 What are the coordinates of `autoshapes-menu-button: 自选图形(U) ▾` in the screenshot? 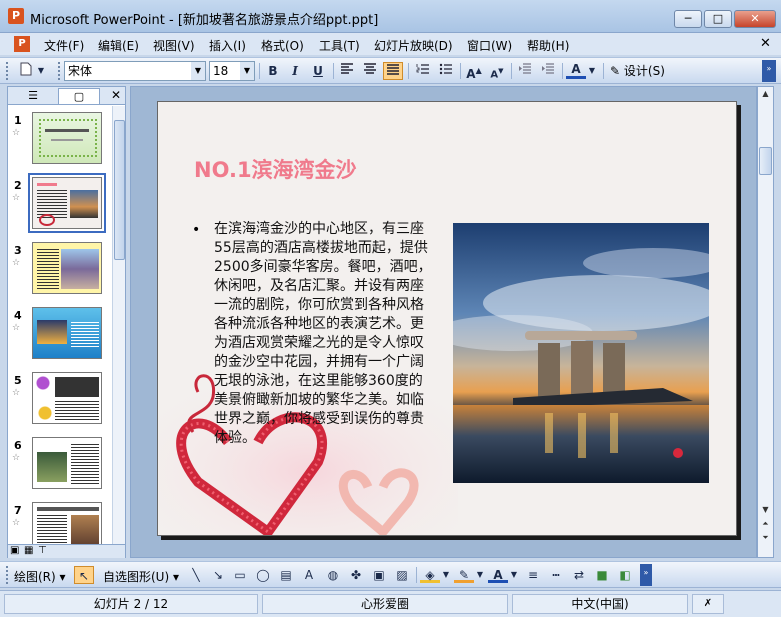 It's located at (141, 576).